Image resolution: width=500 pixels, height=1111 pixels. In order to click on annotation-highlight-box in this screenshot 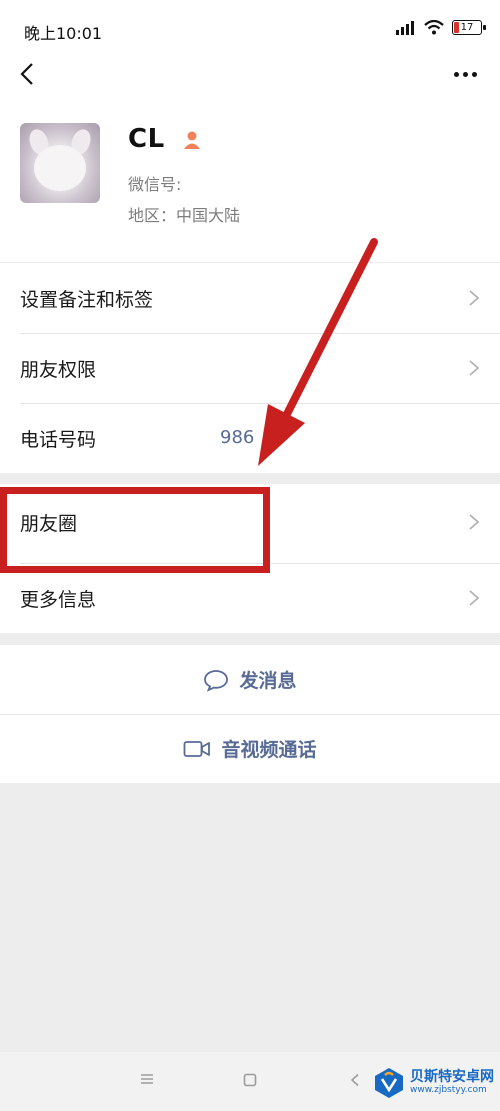, I will do `click(135, 530)`.